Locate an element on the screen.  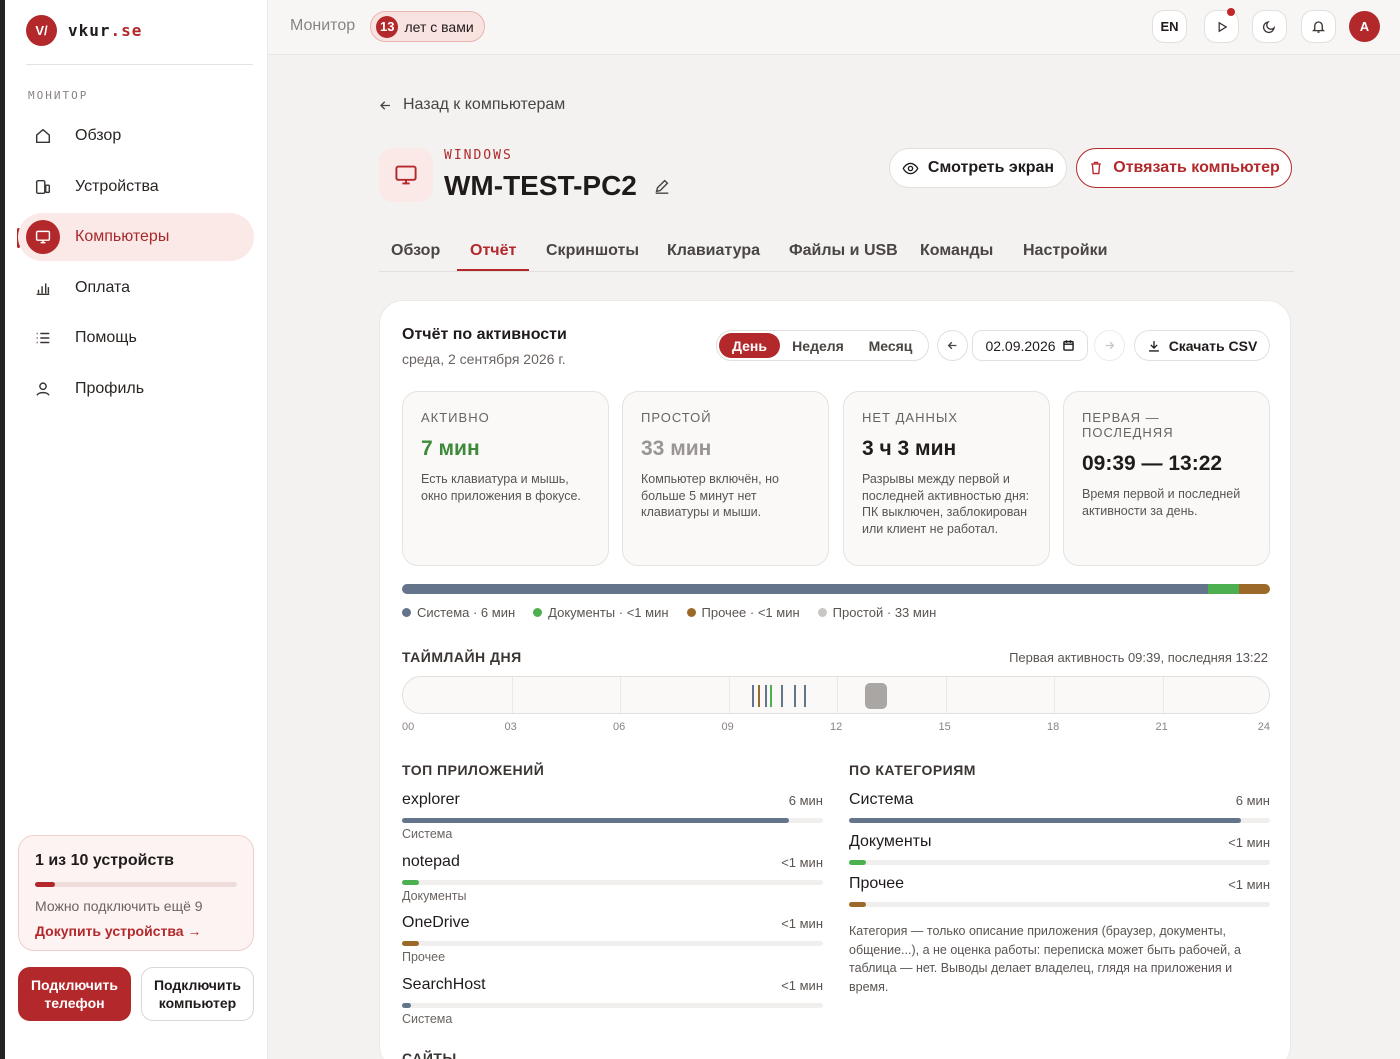
timeline-tick: 24 is located at coordinates (1263, 727).